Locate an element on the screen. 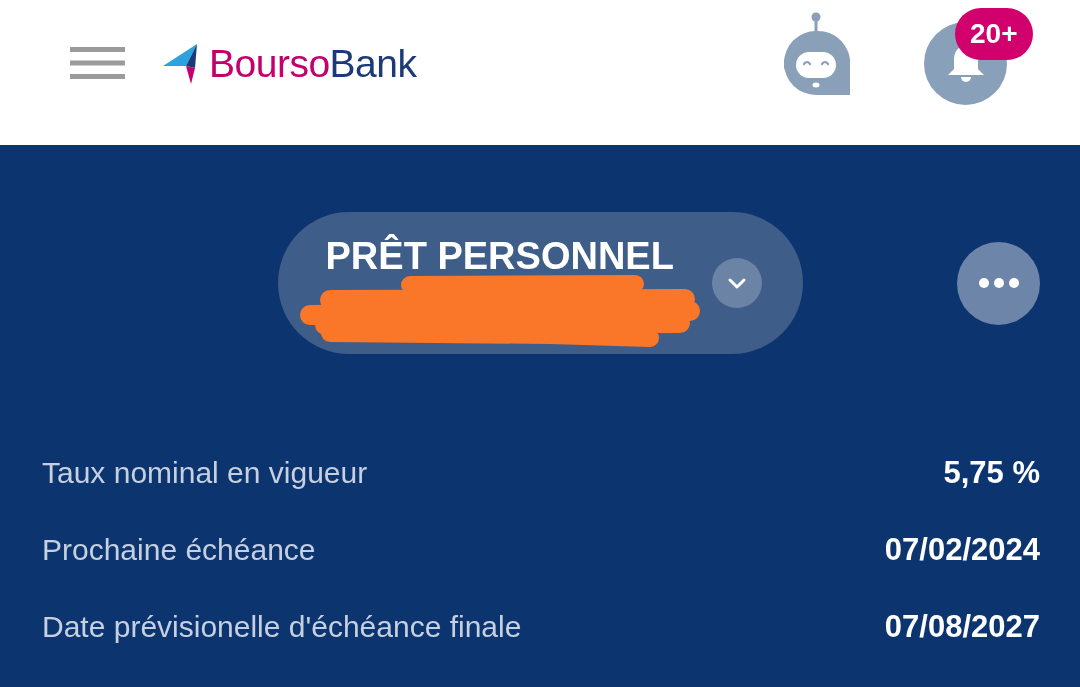 This screenshot has height=687, width=1080. menu-button is located at coordinates (97, 63).